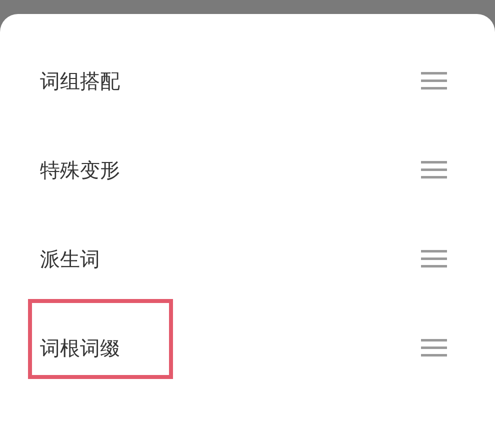  What do you see at coordinates (80, 170) in the screenshot?
I see `item-label: 特殊变形` at bounding box center [80, 170].